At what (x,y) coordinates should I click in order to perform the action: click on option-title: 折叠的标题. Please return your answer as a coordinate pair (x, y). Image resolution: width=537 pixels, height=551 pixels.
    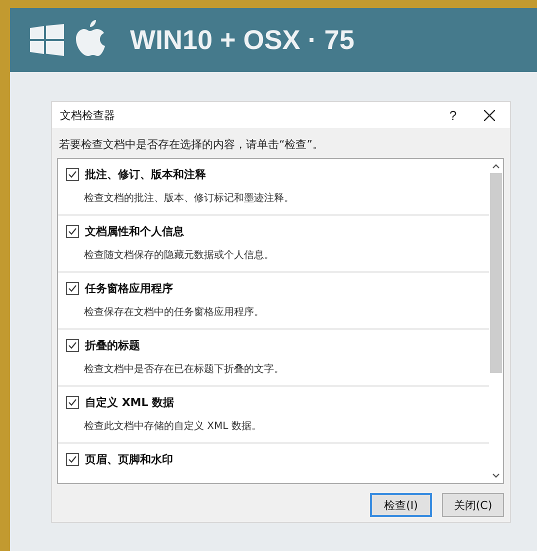
    Looking at the image, I should click on (112, 345).